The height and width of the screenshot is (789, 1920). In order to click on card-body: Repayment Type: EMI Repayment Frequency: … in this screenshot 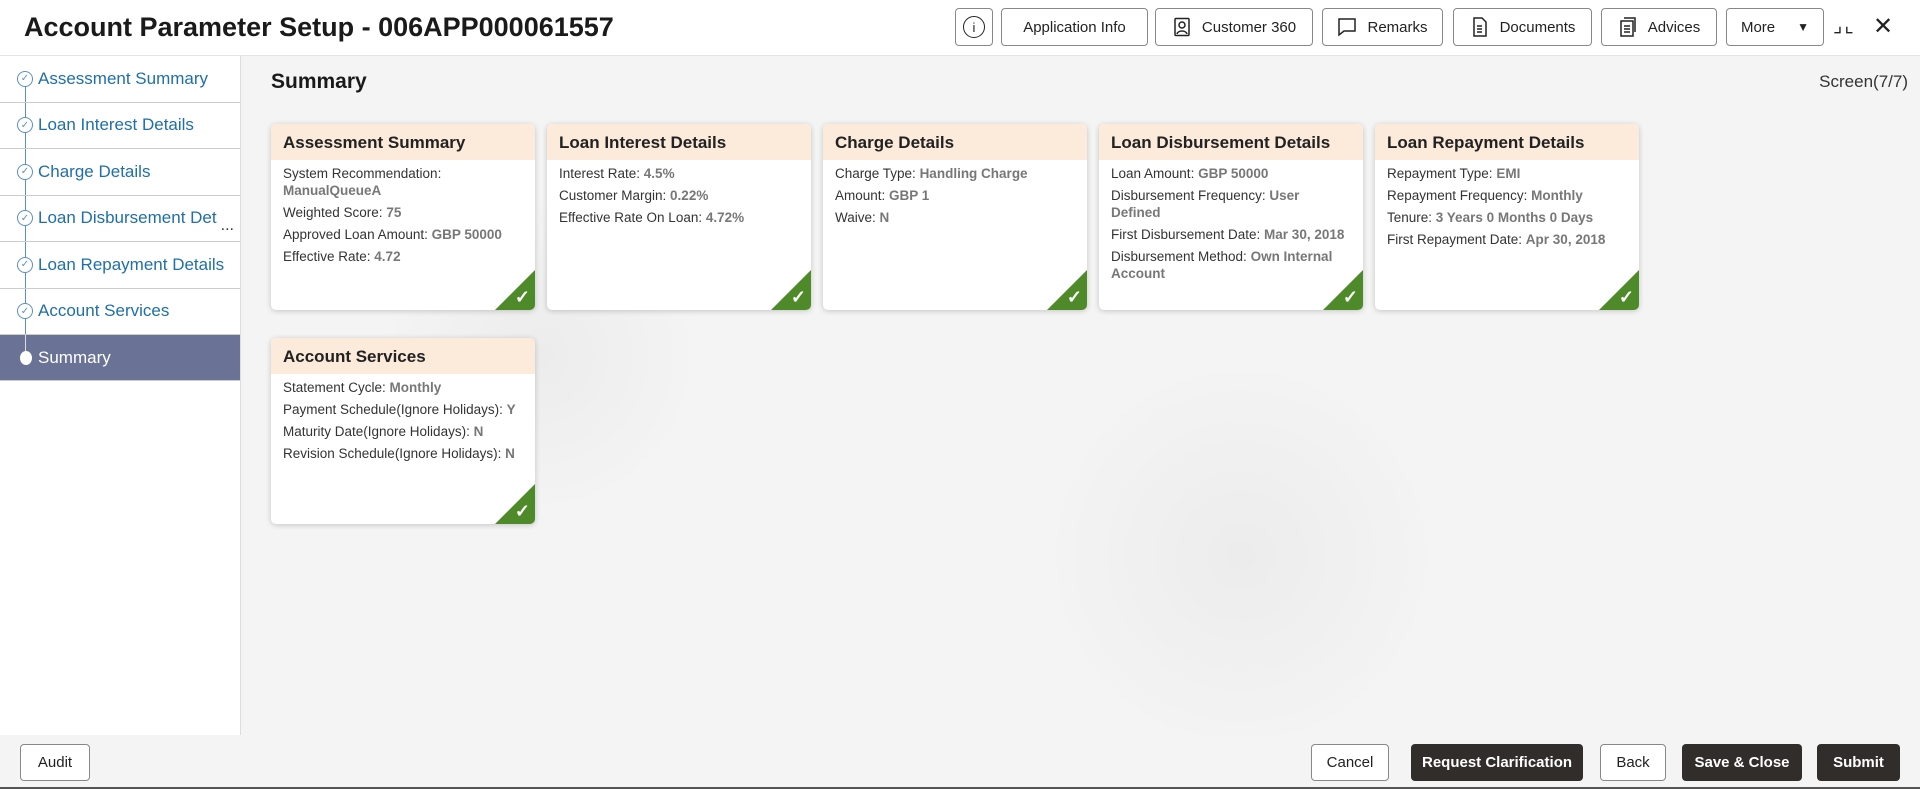, I will do `click(1507, 209)`.